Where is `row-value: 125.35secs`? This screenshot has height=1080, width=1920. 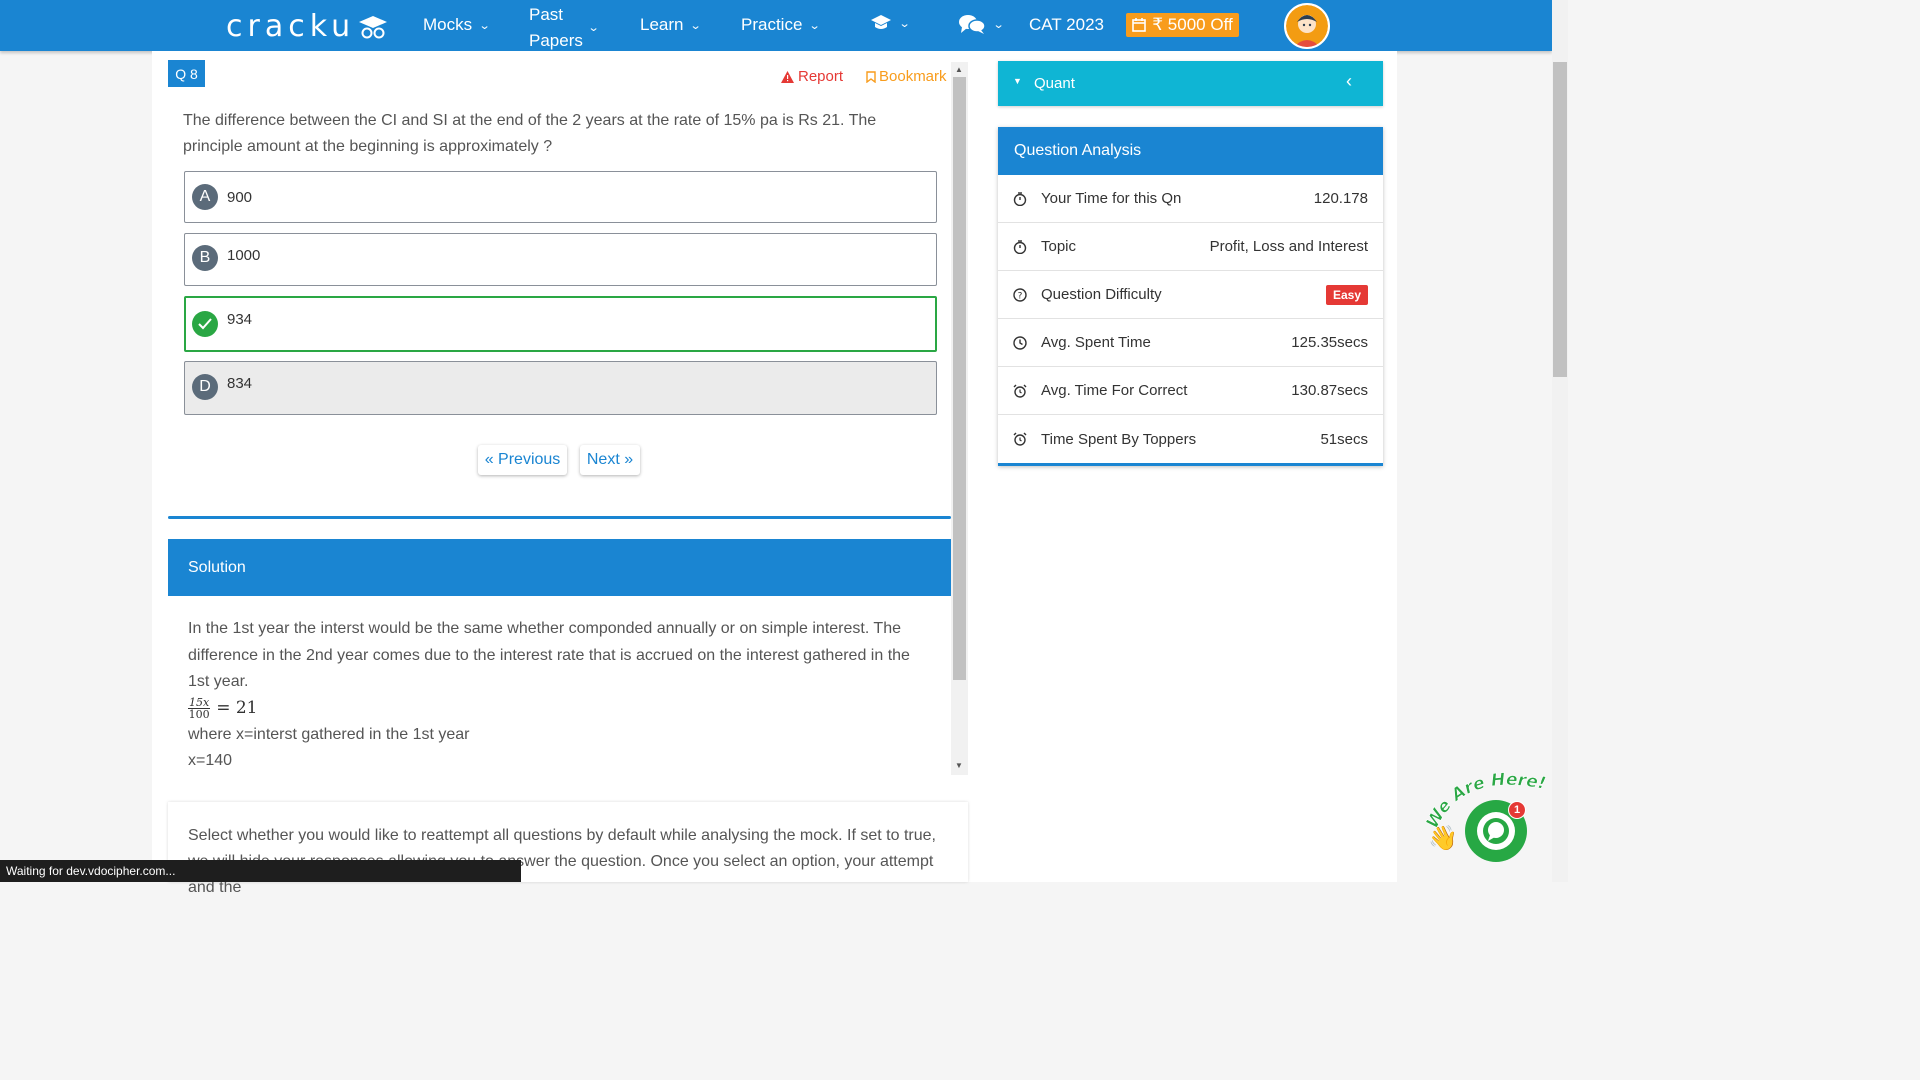 row-value: 125.35secs is located at coordinates (1329, 342).